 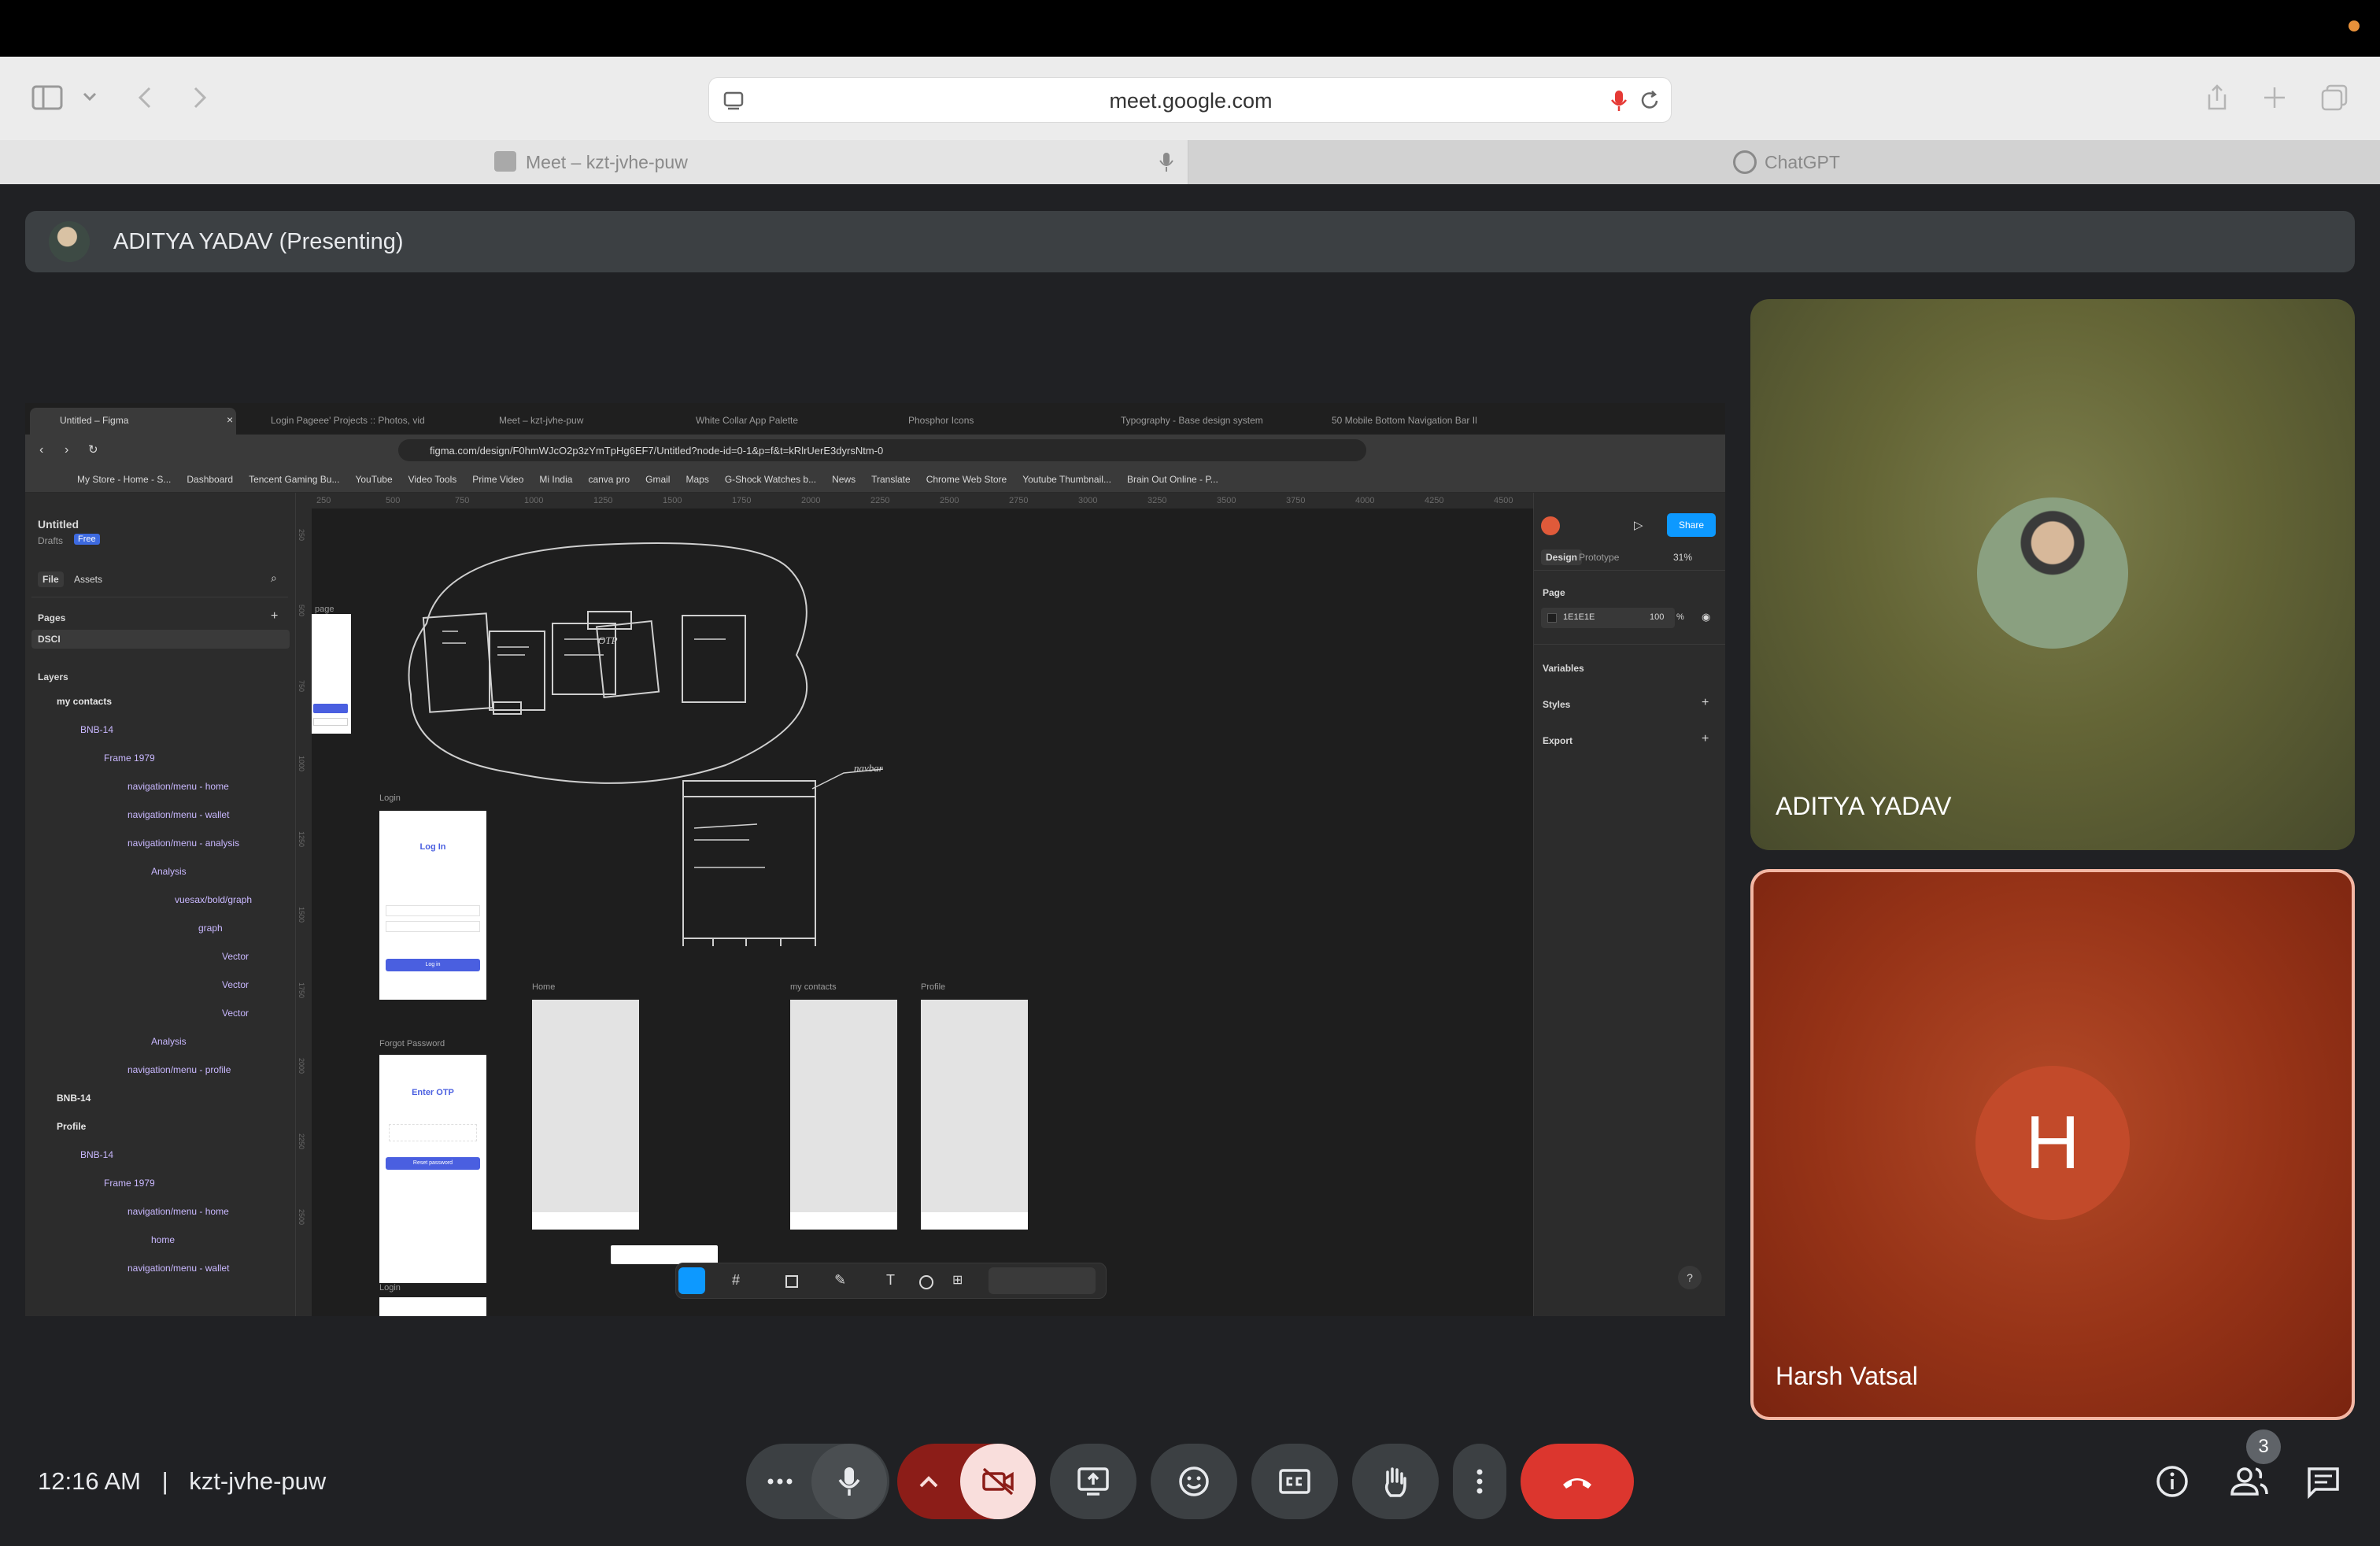 What do you see at coordinates (90, 96) in the screenshot?
I see `chevron-down-icon` at bounding box center [90, 96].